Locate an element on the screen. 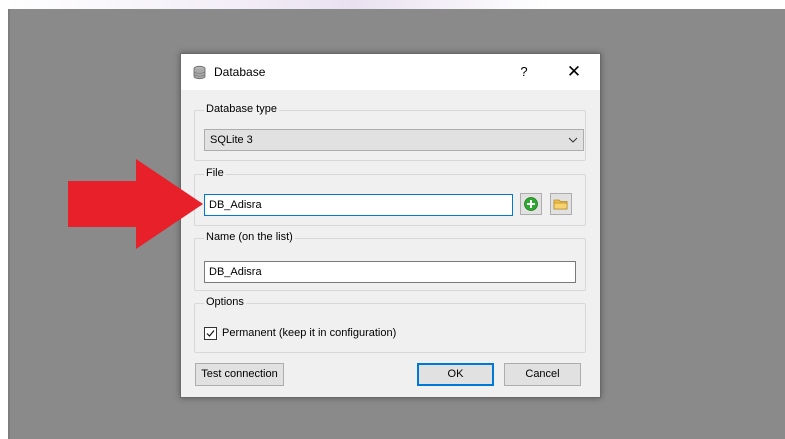  help-button: ? is located at coordinates (524, 72).